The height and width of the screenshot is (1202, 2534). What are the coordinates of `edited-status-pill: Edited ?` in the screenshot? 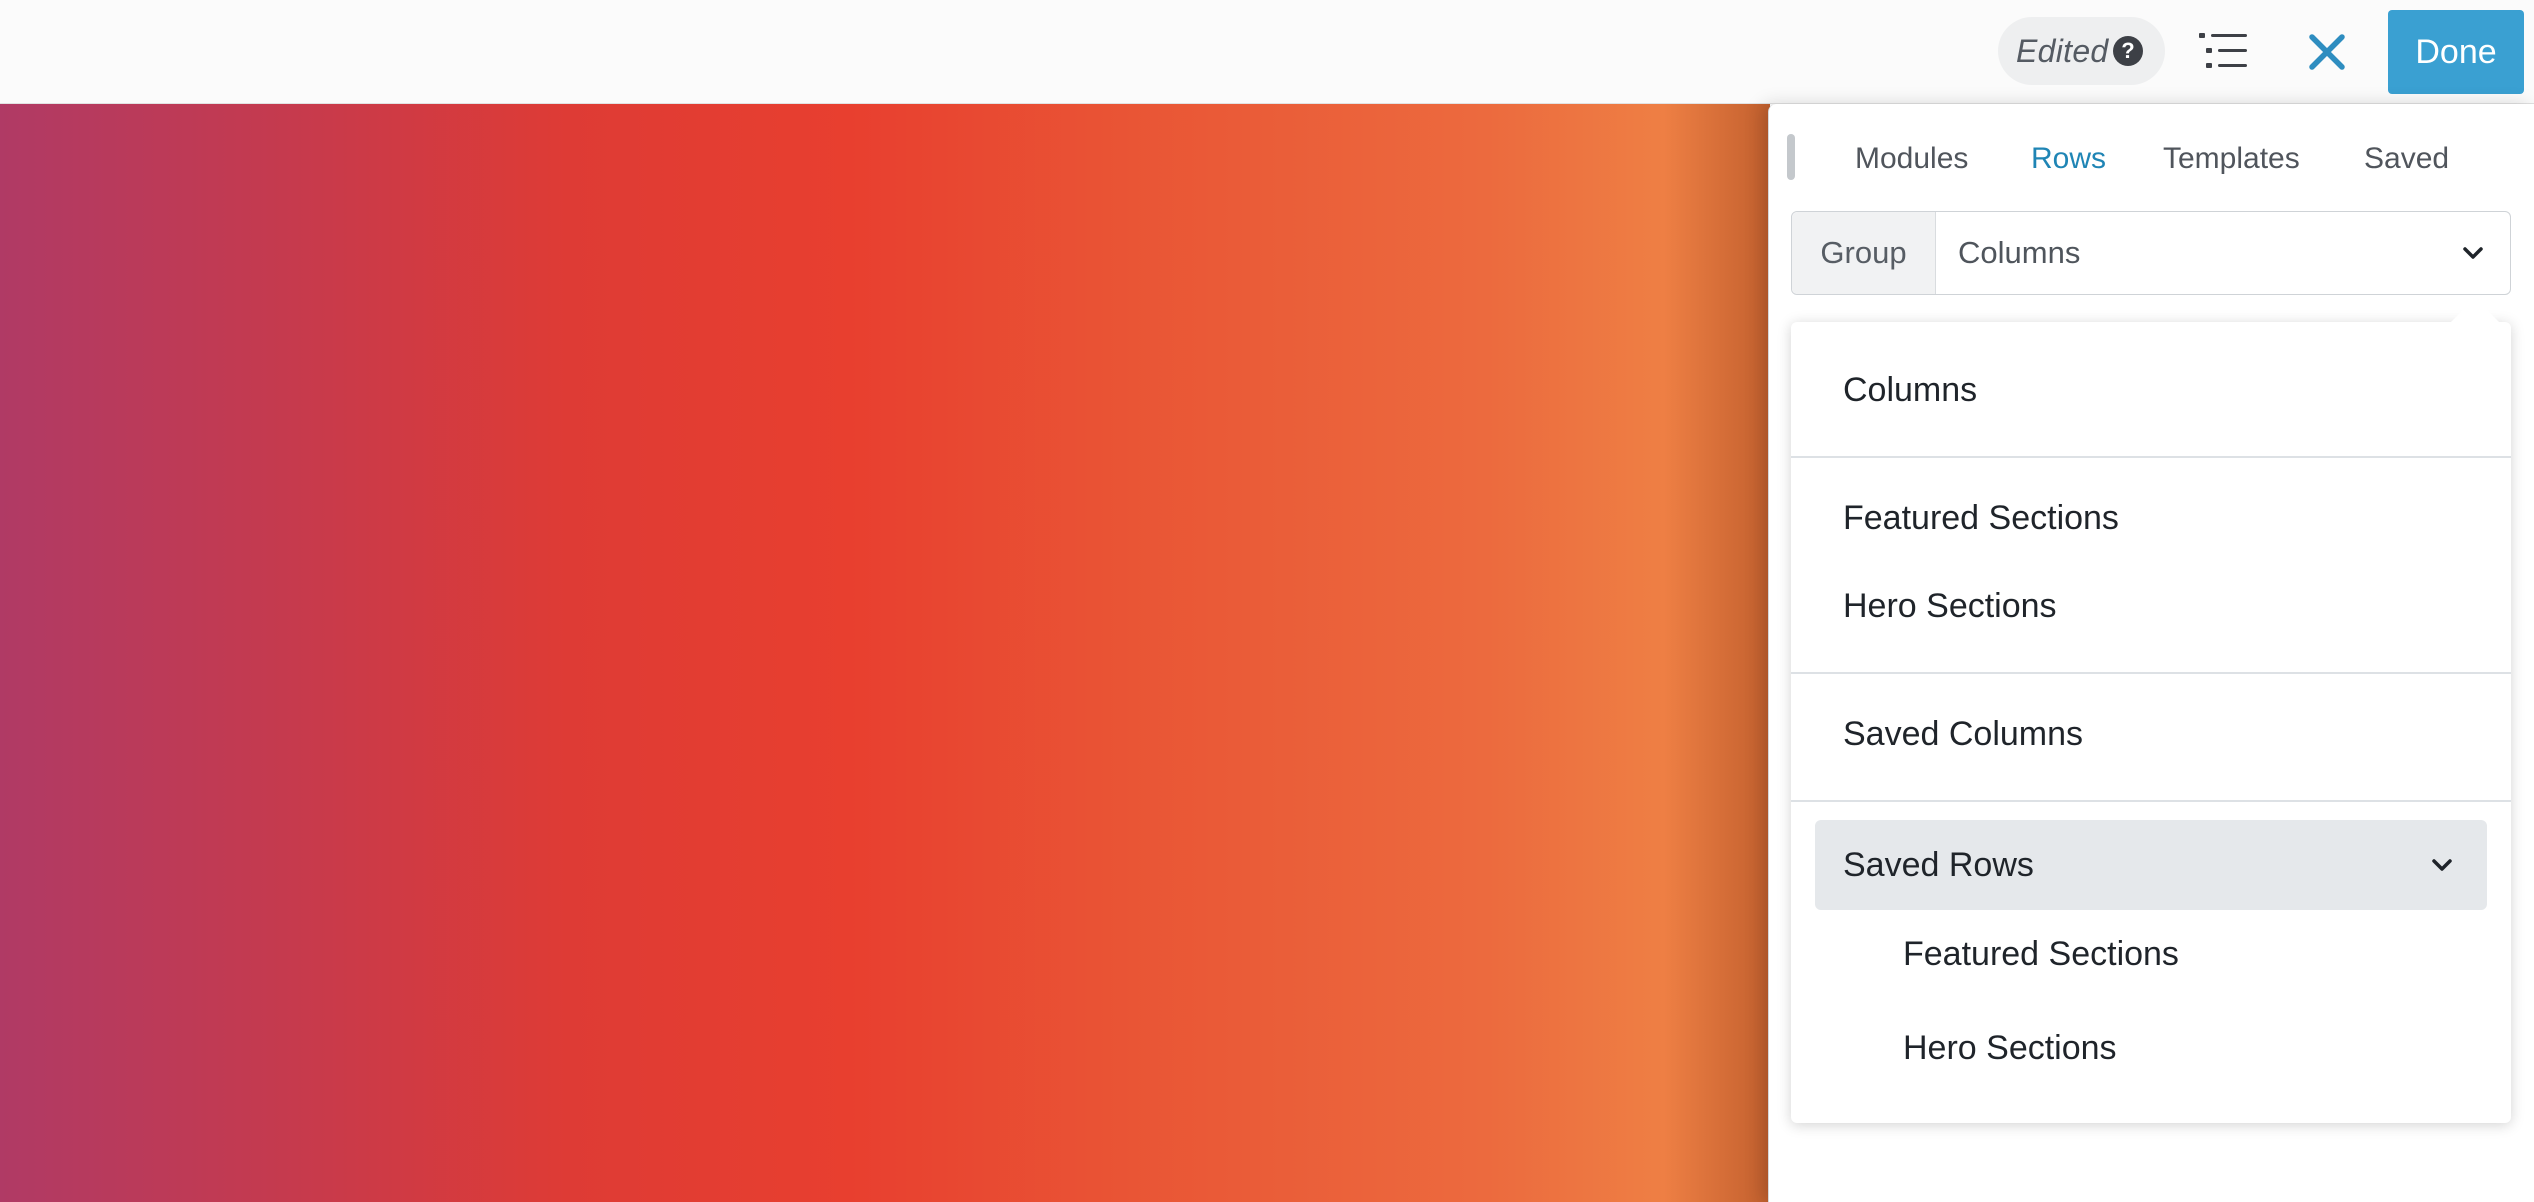 It's located at (2081, 51).